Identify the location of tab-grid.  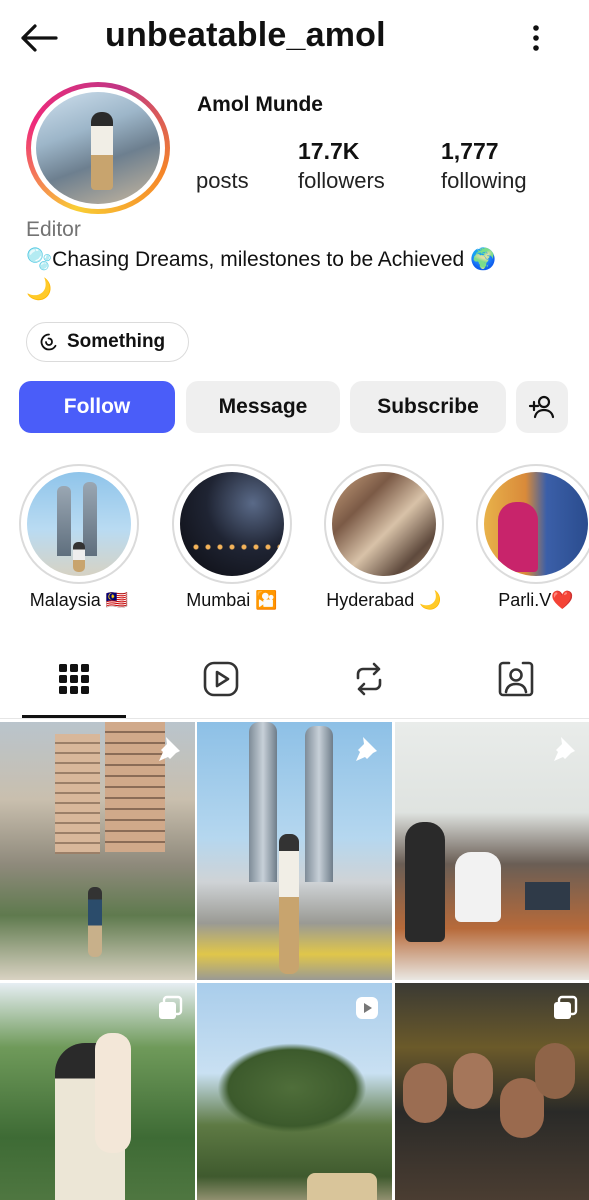
(74, 679).